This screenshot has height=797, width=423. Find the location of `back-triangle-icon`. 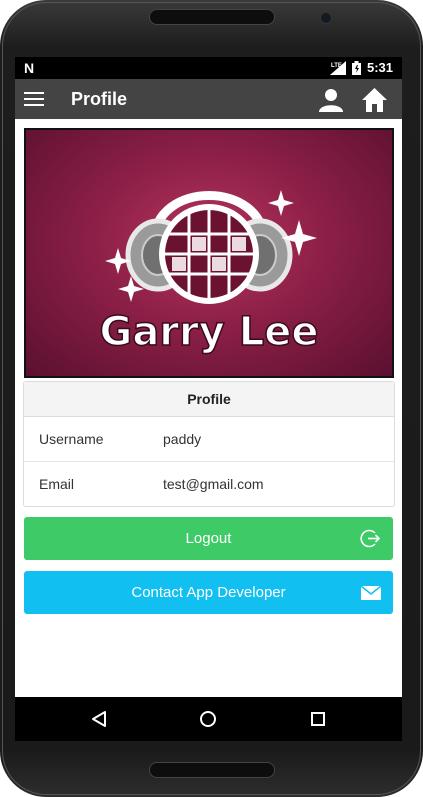

back-triangle-icon is located at coordinates (99, 719).